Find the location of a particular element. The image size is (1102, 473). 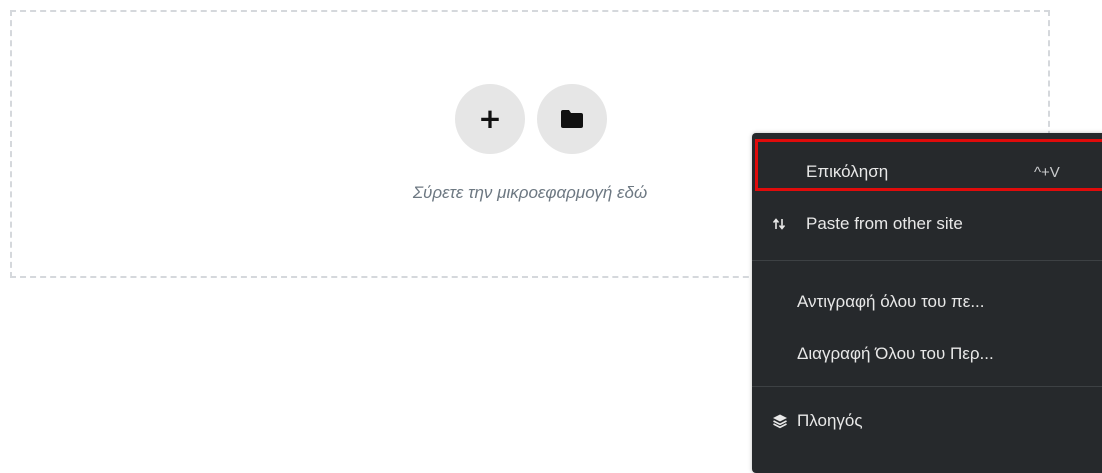

menu-item-paste-from-other-site: Paste from other site is located at coordinates (927, 224).